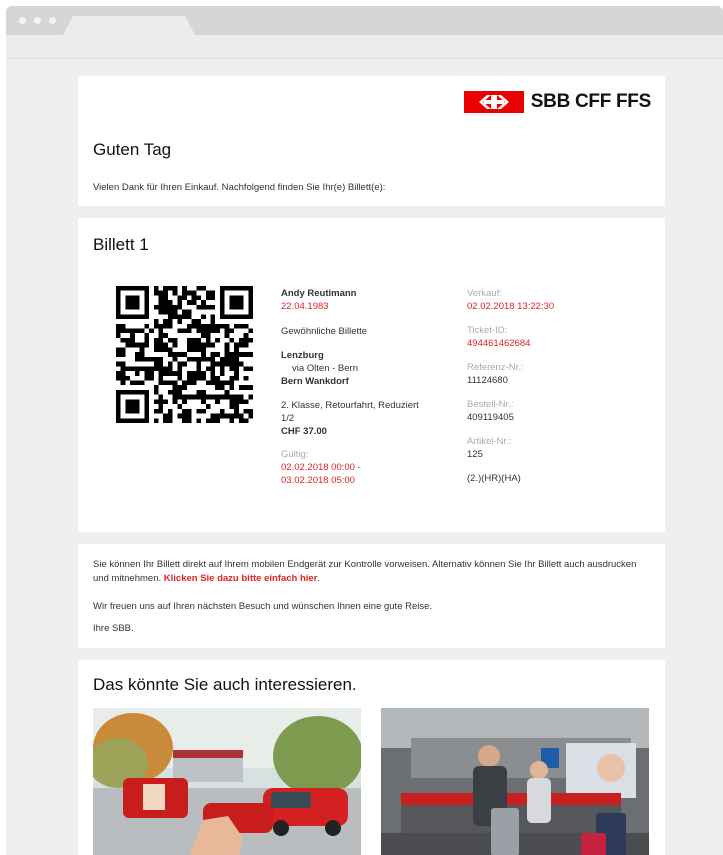 The height and width of the screenshot is (855, 723). Describe the element at coordinates (499, 343) in the screenshot. I see `ticket-id-value: 494461462684` at that location.